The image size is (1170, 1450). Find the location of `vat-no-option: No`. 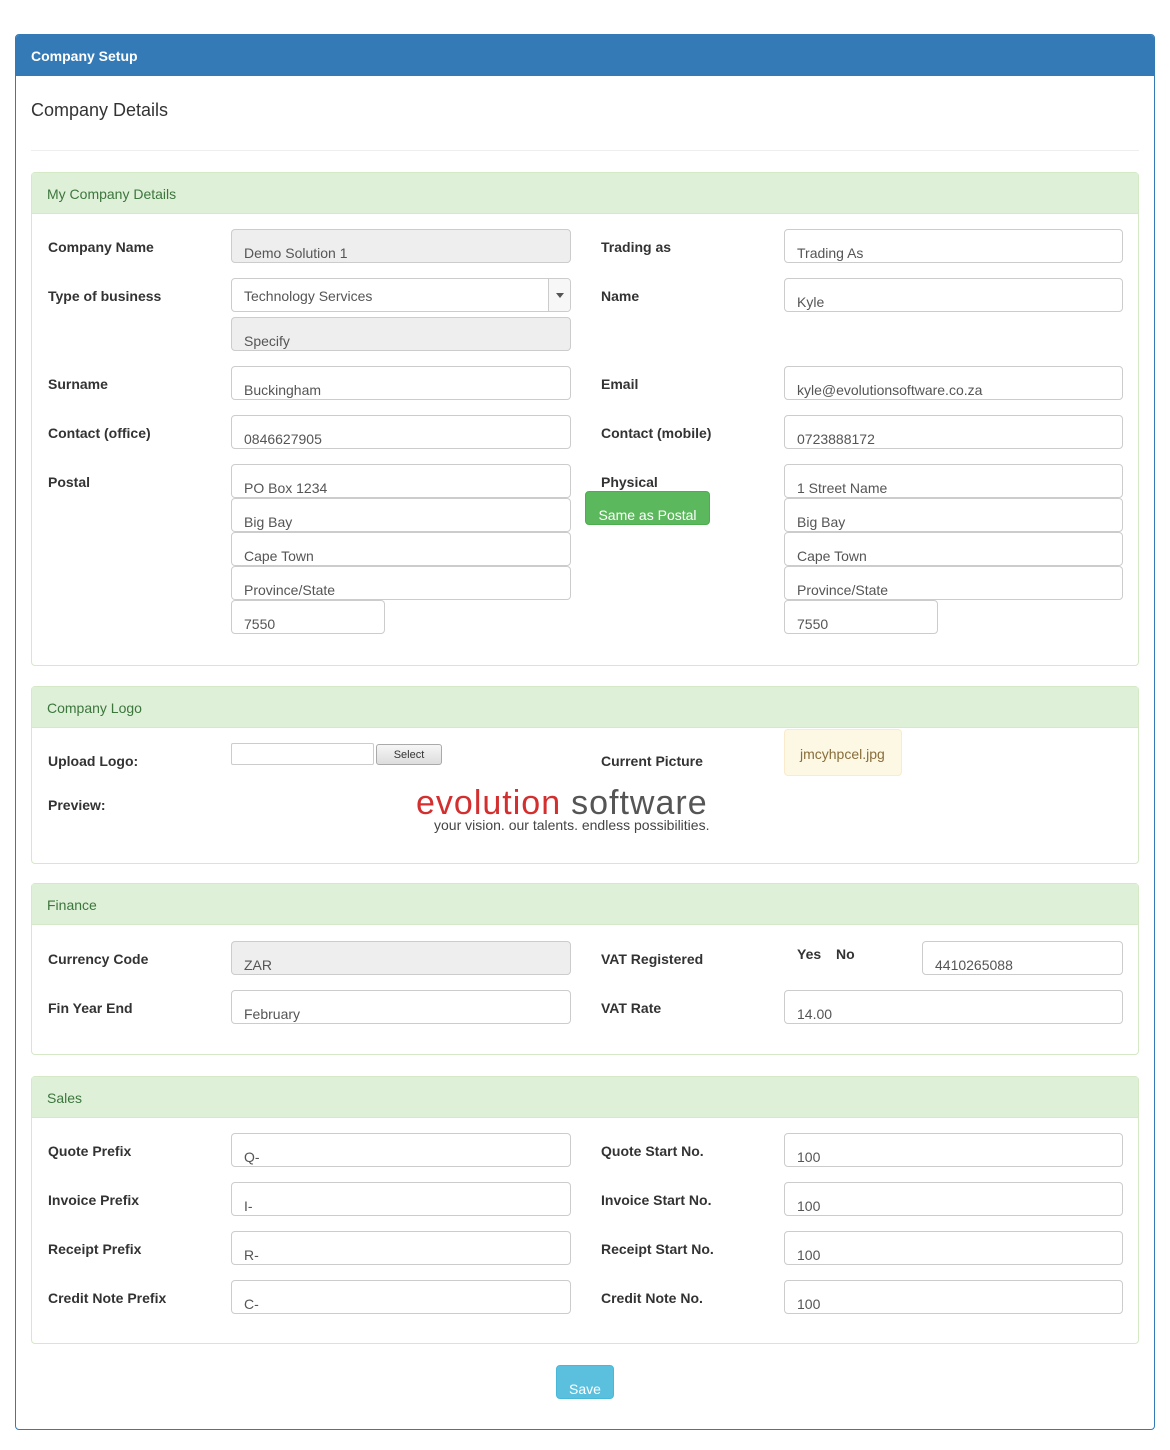

vat-no-option: No is located at coordinates (845, 954).